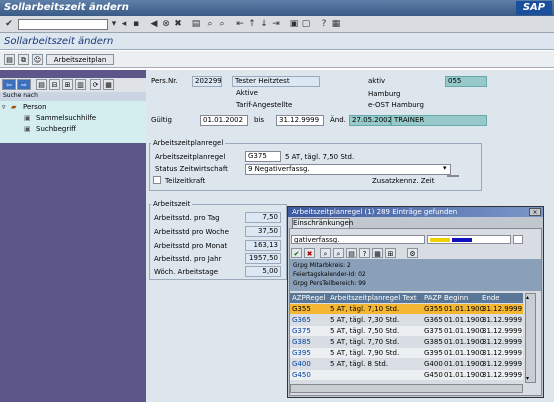 This screenshot has width=554, height=402. I want to click on row-text: 5 AT, tägl. 7,30 Std., so click(365, 320).